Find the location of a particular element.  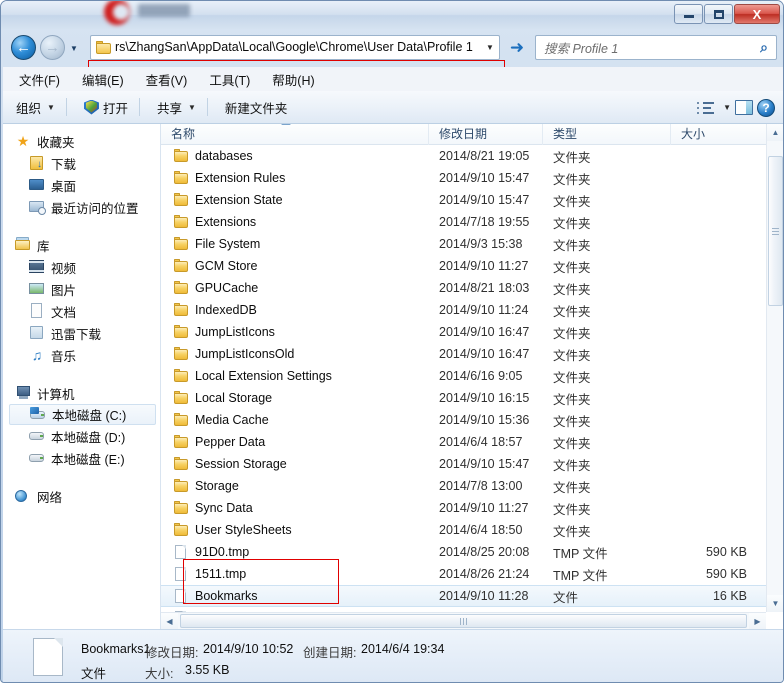

table-row: Bookmarks 2014/9/10 11:28 文件 16 KB is located at coordinates (472, 596).